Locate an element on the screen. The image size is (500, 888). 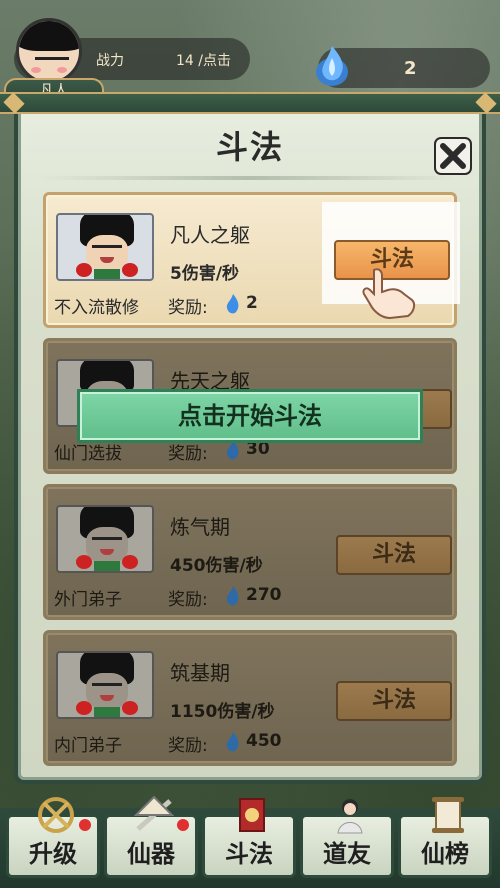
opponent-card: 筑基期 1150伤害/秒 内门弟子 奖励: 450 斗法 is located at coordinates (250, 698).